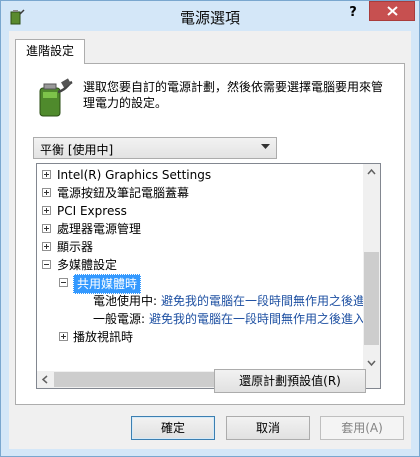 This screenshot has width=420, height=457. Describe the element at coordinates (45, 379) in the screenshot. I see `chevron-left-icon` at that location.